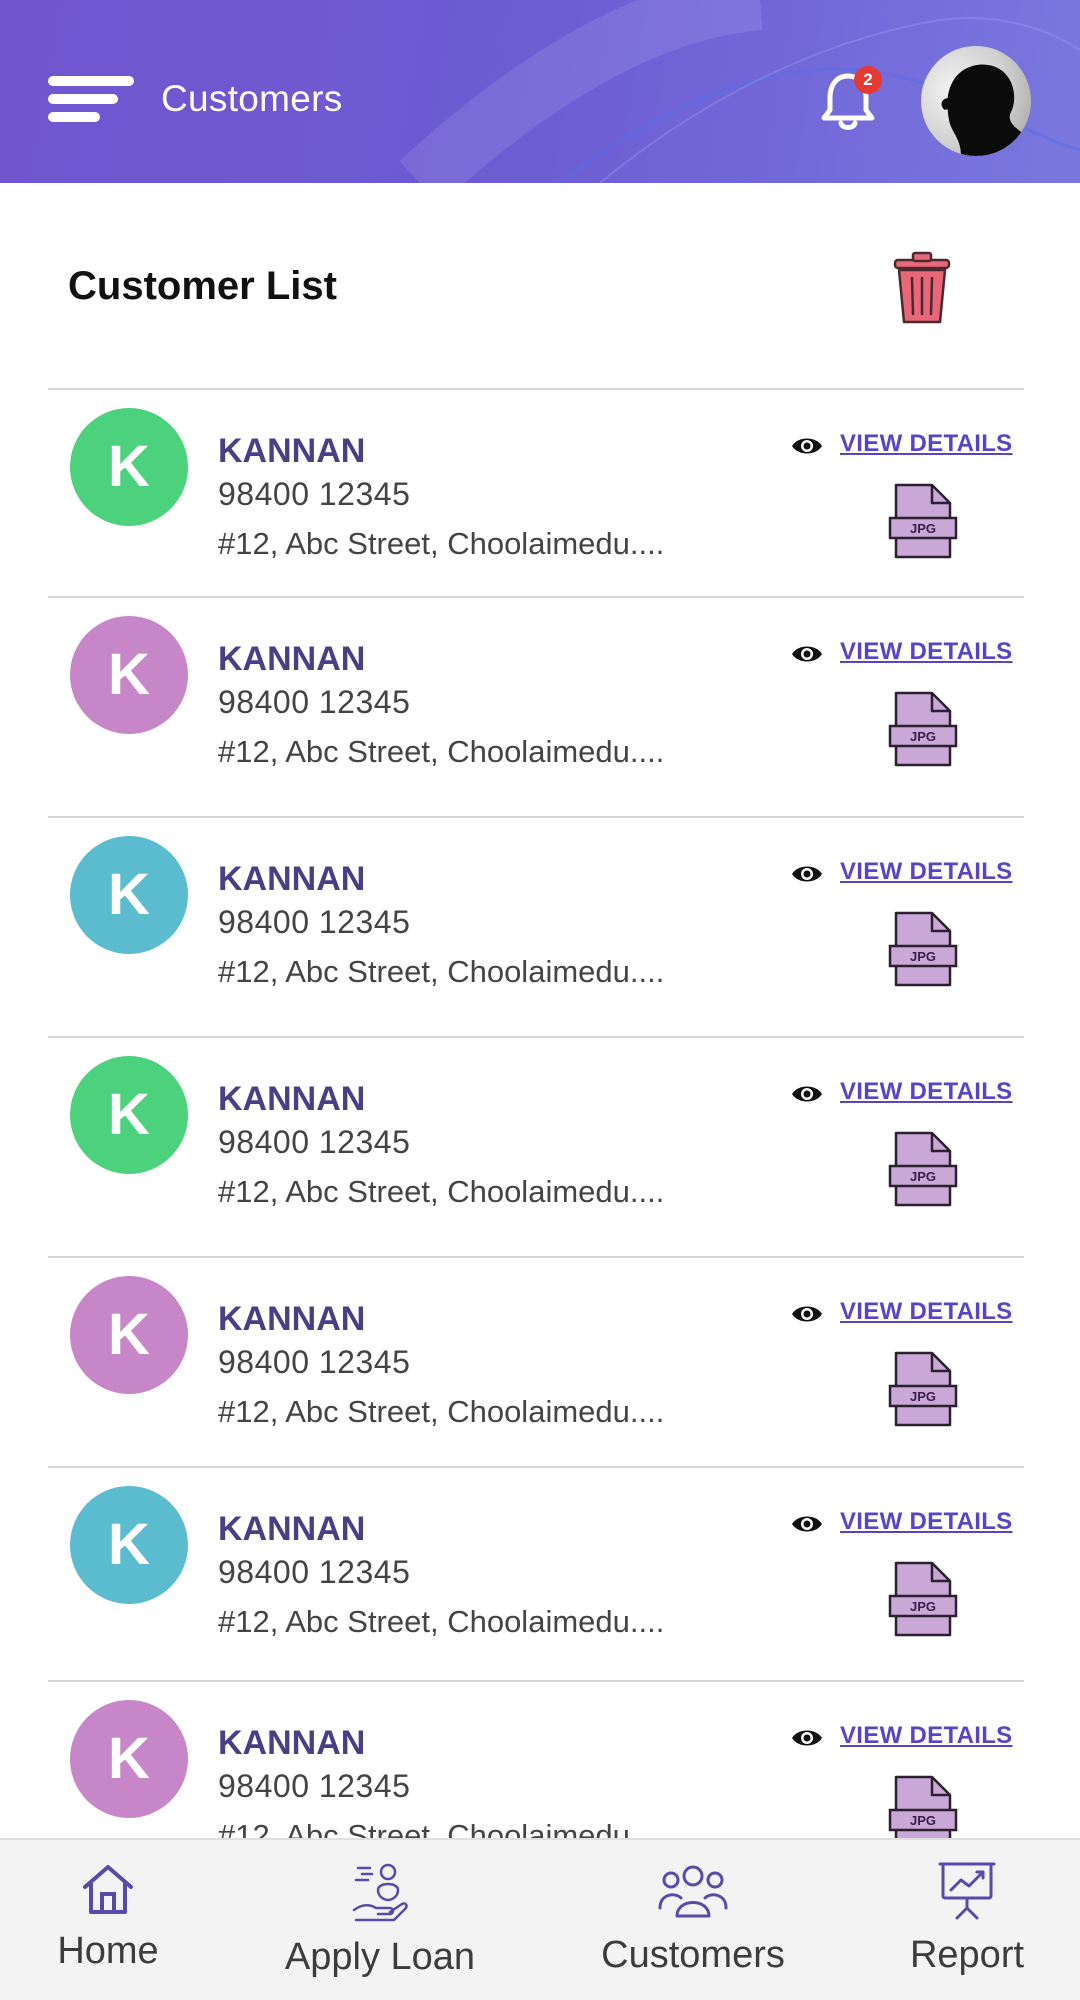 The width and height of the screenshot is (1080, 2000). I want to click on nav-home: Home, so click(108, 1920).